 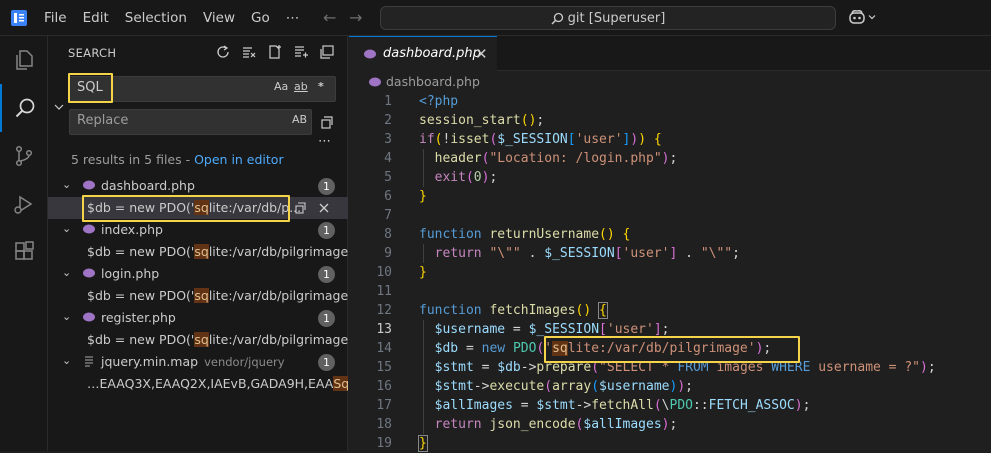 I want to click on run-debug-icon, so click(x=23, y=204).